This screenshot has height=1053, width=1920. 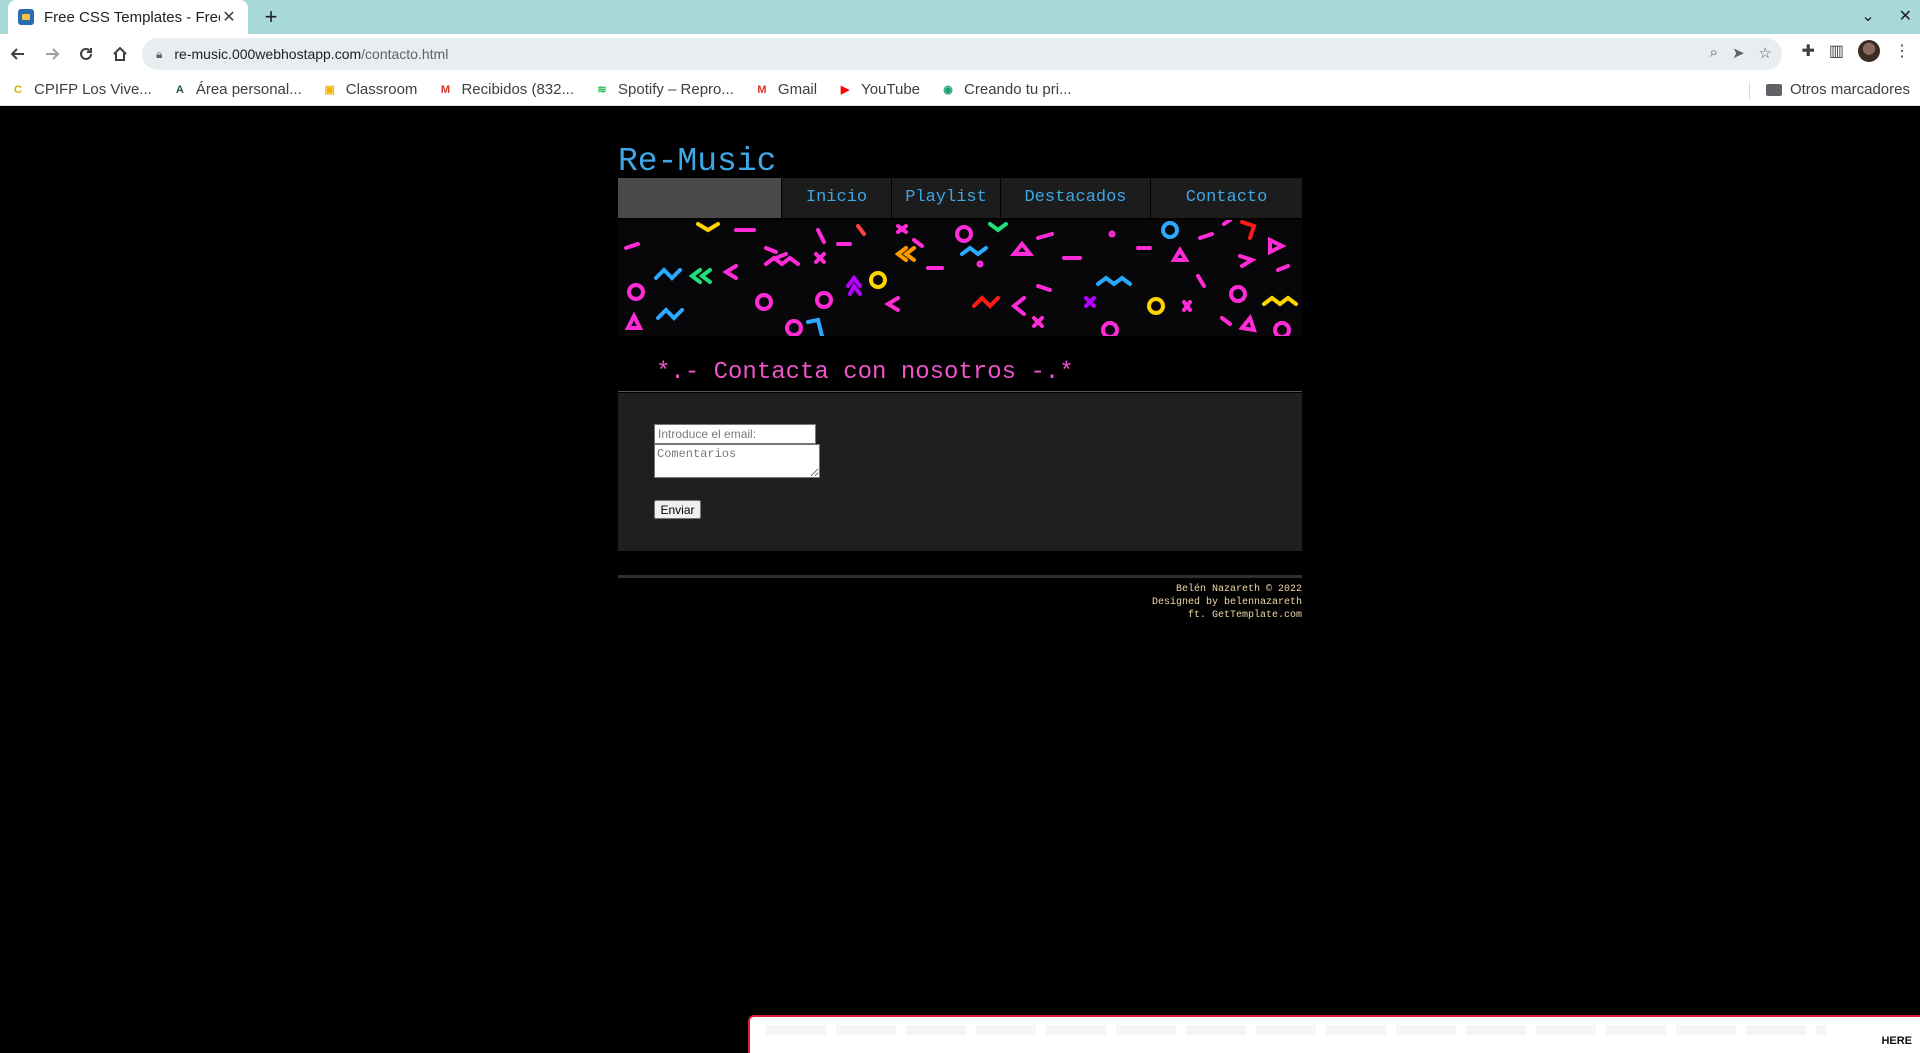 What do you see at coordinates (1849, 89) in the screenshot?
I see `other-bookmarks-label: Otros marcadores` at bounding box center [1849, 89].